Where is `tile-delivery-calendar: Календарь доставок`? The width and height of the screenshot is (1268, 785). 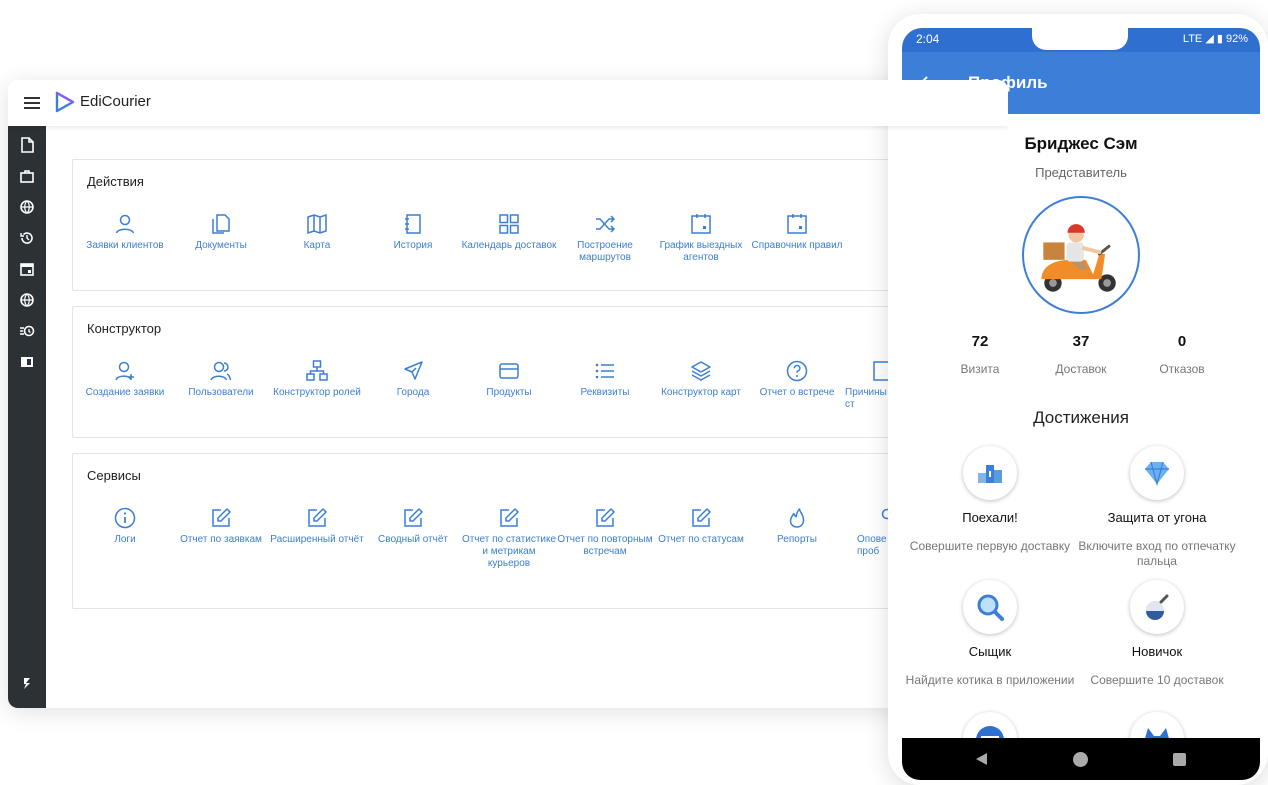
tile-delivery-calendar: Календарь доставок is located at coordinates (509, 232).